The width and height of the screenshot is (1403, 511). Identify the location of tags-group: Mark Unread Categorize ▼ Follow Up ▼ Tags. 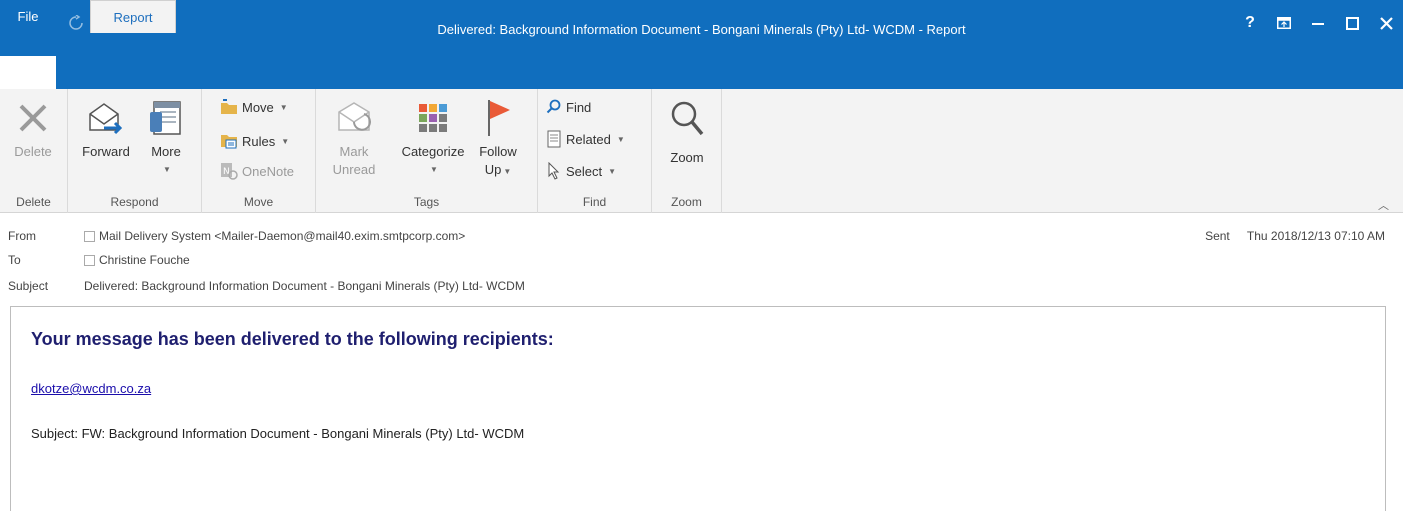
(427, 151).